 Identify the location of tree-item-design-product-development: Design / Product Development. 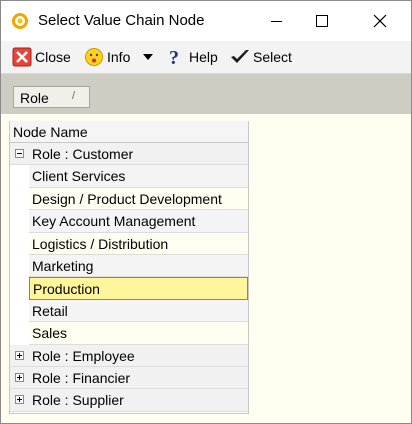
(138, 199).